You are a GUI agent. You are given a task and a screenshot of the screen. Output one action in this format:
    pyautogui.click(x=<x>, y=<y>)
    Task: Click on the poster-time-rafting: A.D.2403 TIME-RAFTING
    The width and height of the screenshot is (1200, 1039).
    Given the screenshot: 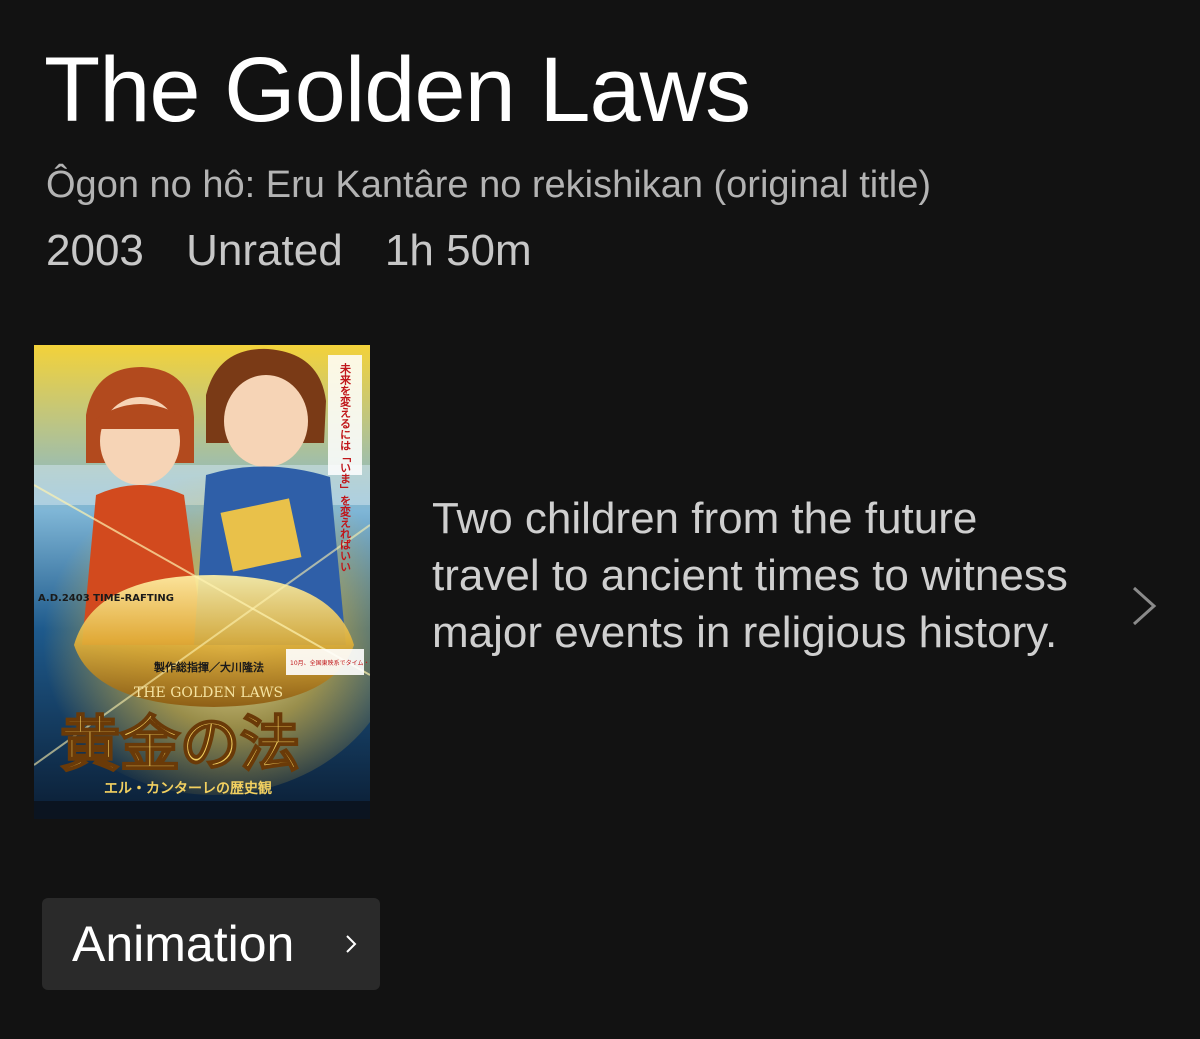 What is the action you would take?
    pyautogui.click(x=106, y=598)
    